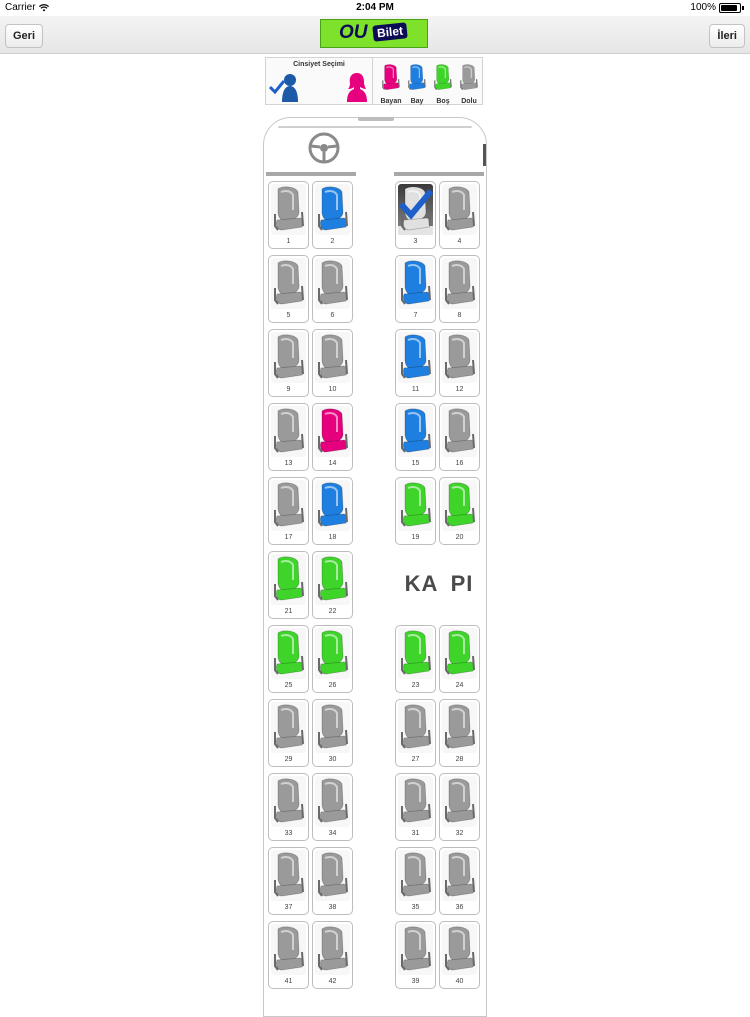  I want to click on legend-item-female: Bayan, so click(391, 84).